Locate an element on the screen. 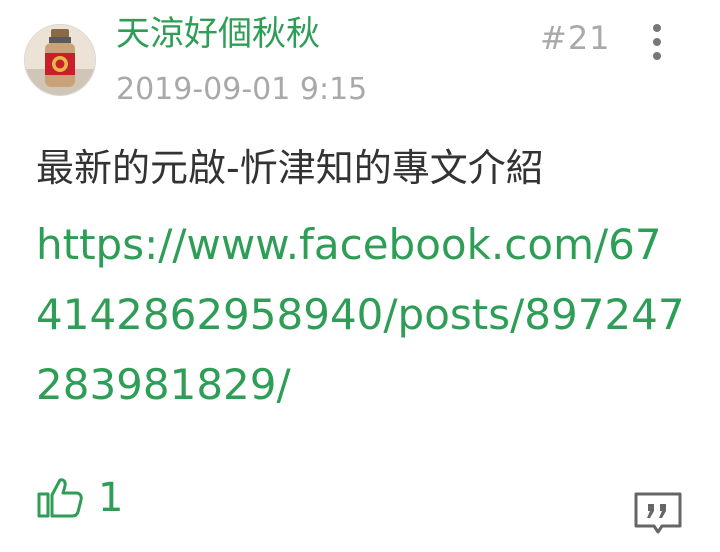 The width and height of the screenshot is (720, 552). like-button: 1 is located at coordinates (79, 498).